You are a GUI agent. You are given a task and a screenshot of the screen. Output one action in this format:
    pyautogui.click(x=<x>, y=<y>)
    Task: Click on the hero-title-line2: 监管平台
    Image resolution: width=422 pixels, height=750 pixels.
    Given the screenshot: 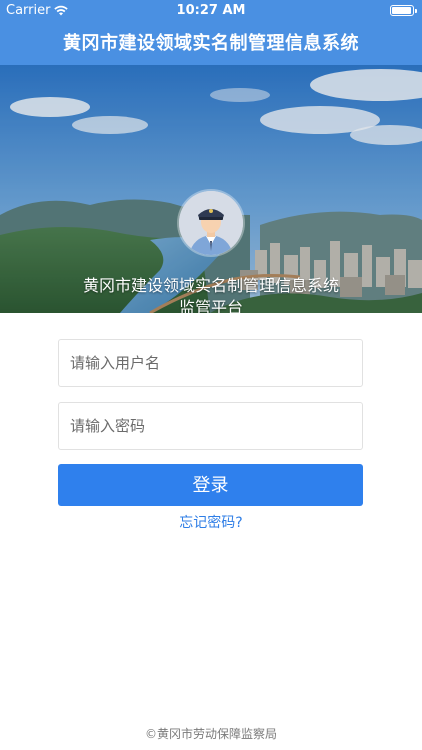 What is the action you would take?
    pyautogui.click(x=210, y=305)
    